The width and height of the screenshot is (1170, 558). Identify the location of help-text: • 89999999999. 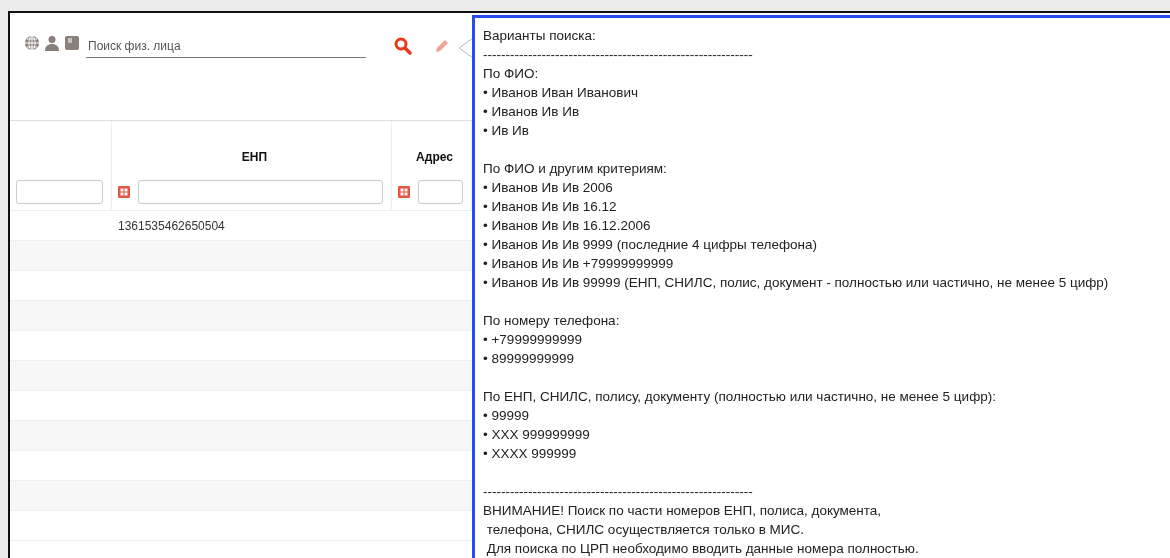
(529, 359).